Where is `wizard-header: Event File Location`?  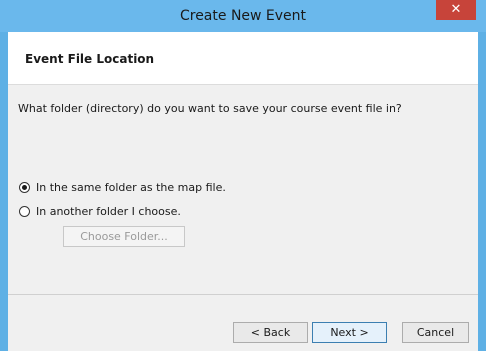
wizard-header: Event File Location is located at coordinates (243, 58).